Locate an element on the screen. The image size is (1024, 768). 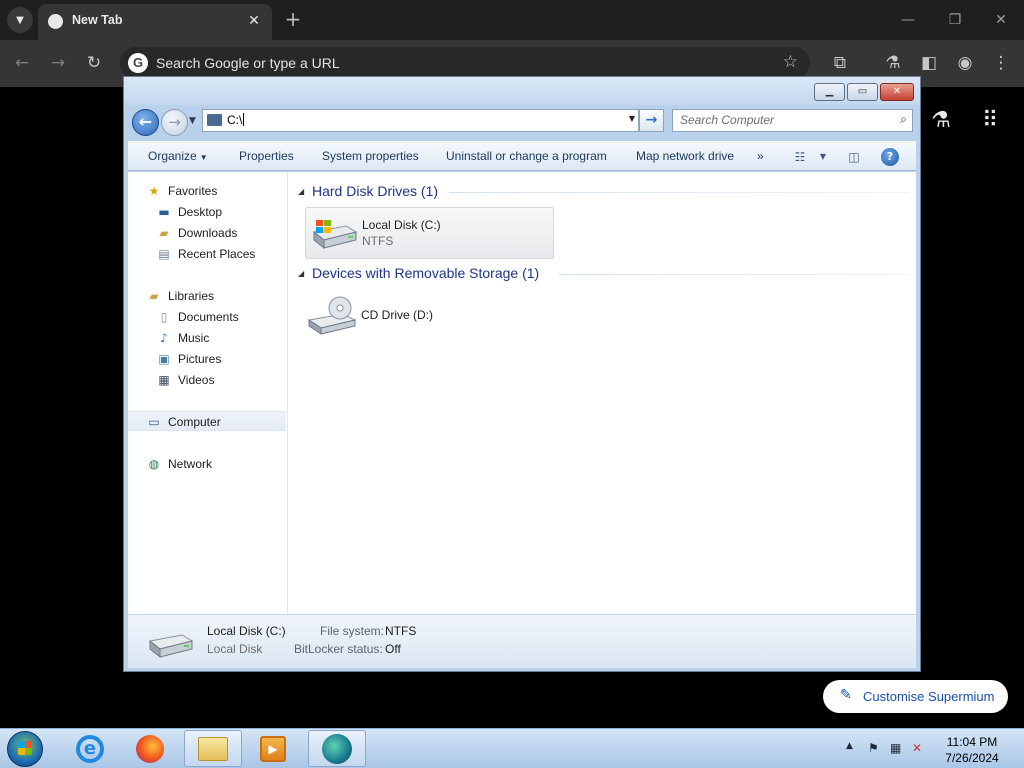
ntp-apps-grid-icon: ⠿ is located at coordinates (990, 121).